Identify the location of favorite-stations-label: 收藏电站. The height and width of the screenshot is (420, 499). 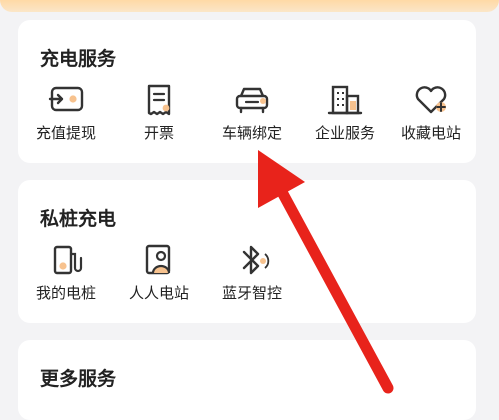
(430, 133).